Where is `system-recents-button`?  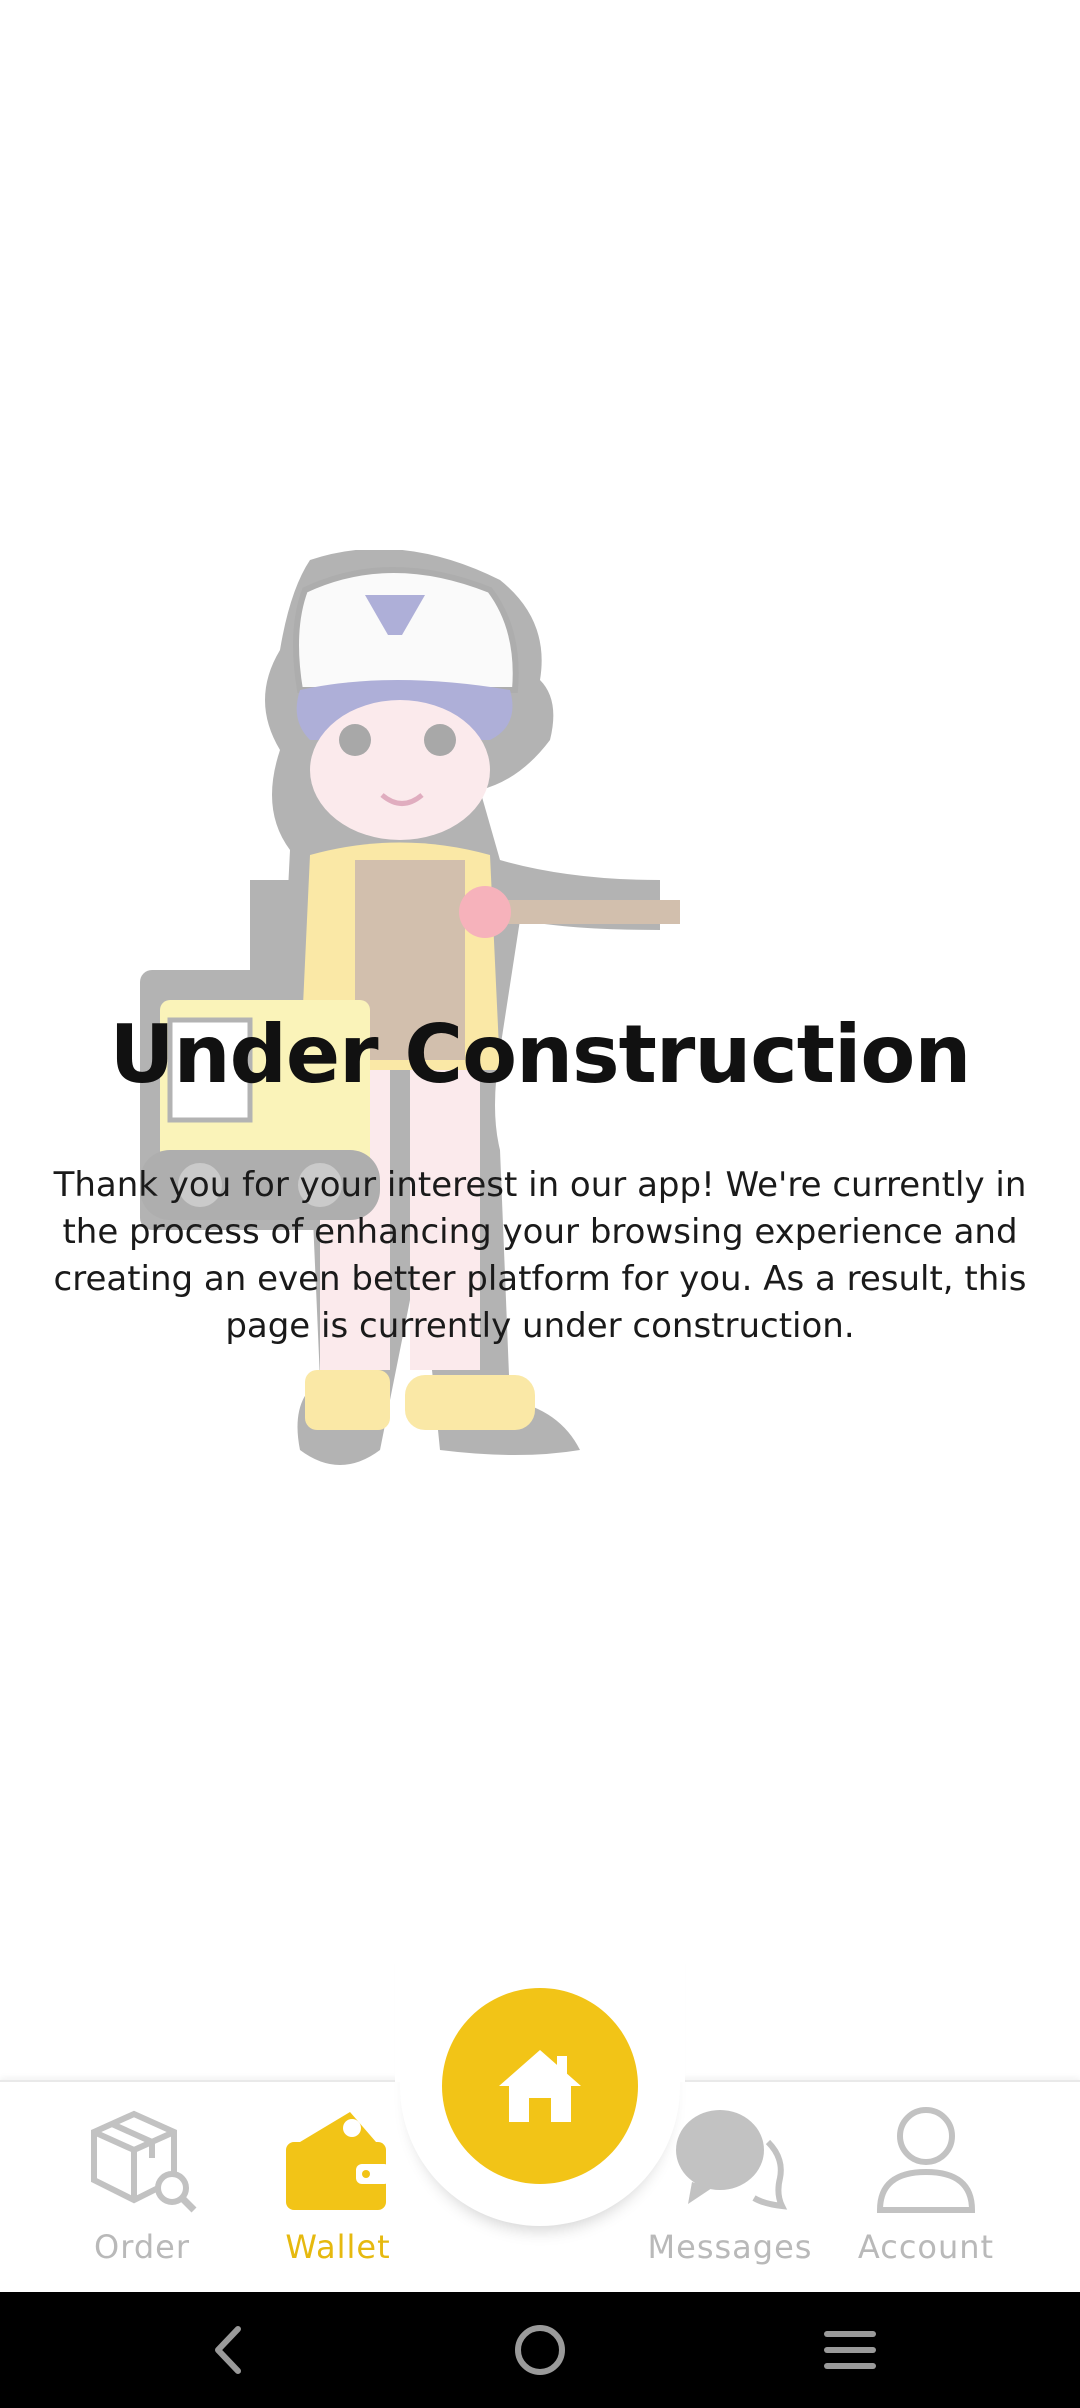 system-recents-button is located at coordinates (850, 2350).